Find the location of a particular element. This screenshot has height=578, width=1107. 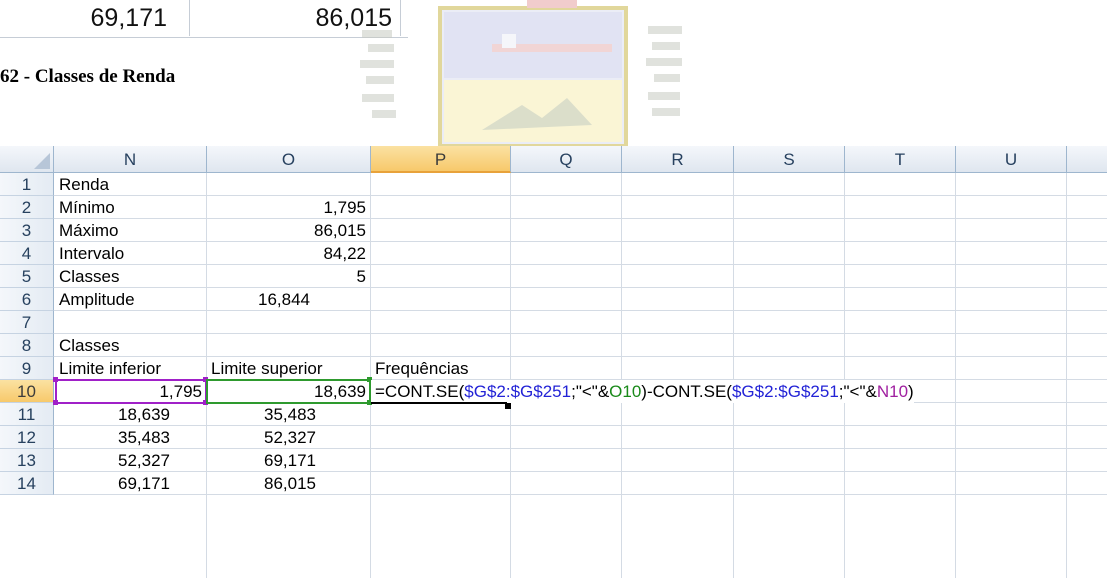

formula-cell-ref-o10: O10 is located at coordinates (625, 391).